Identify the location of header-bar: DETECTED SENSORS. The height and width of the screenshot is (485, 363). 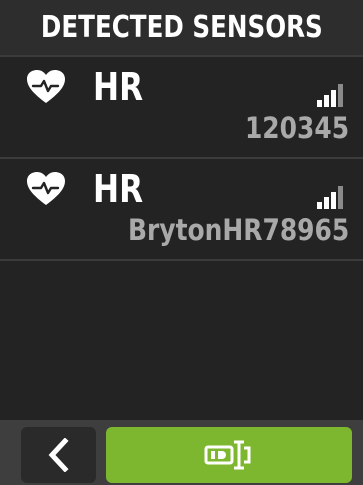
(181, 28).